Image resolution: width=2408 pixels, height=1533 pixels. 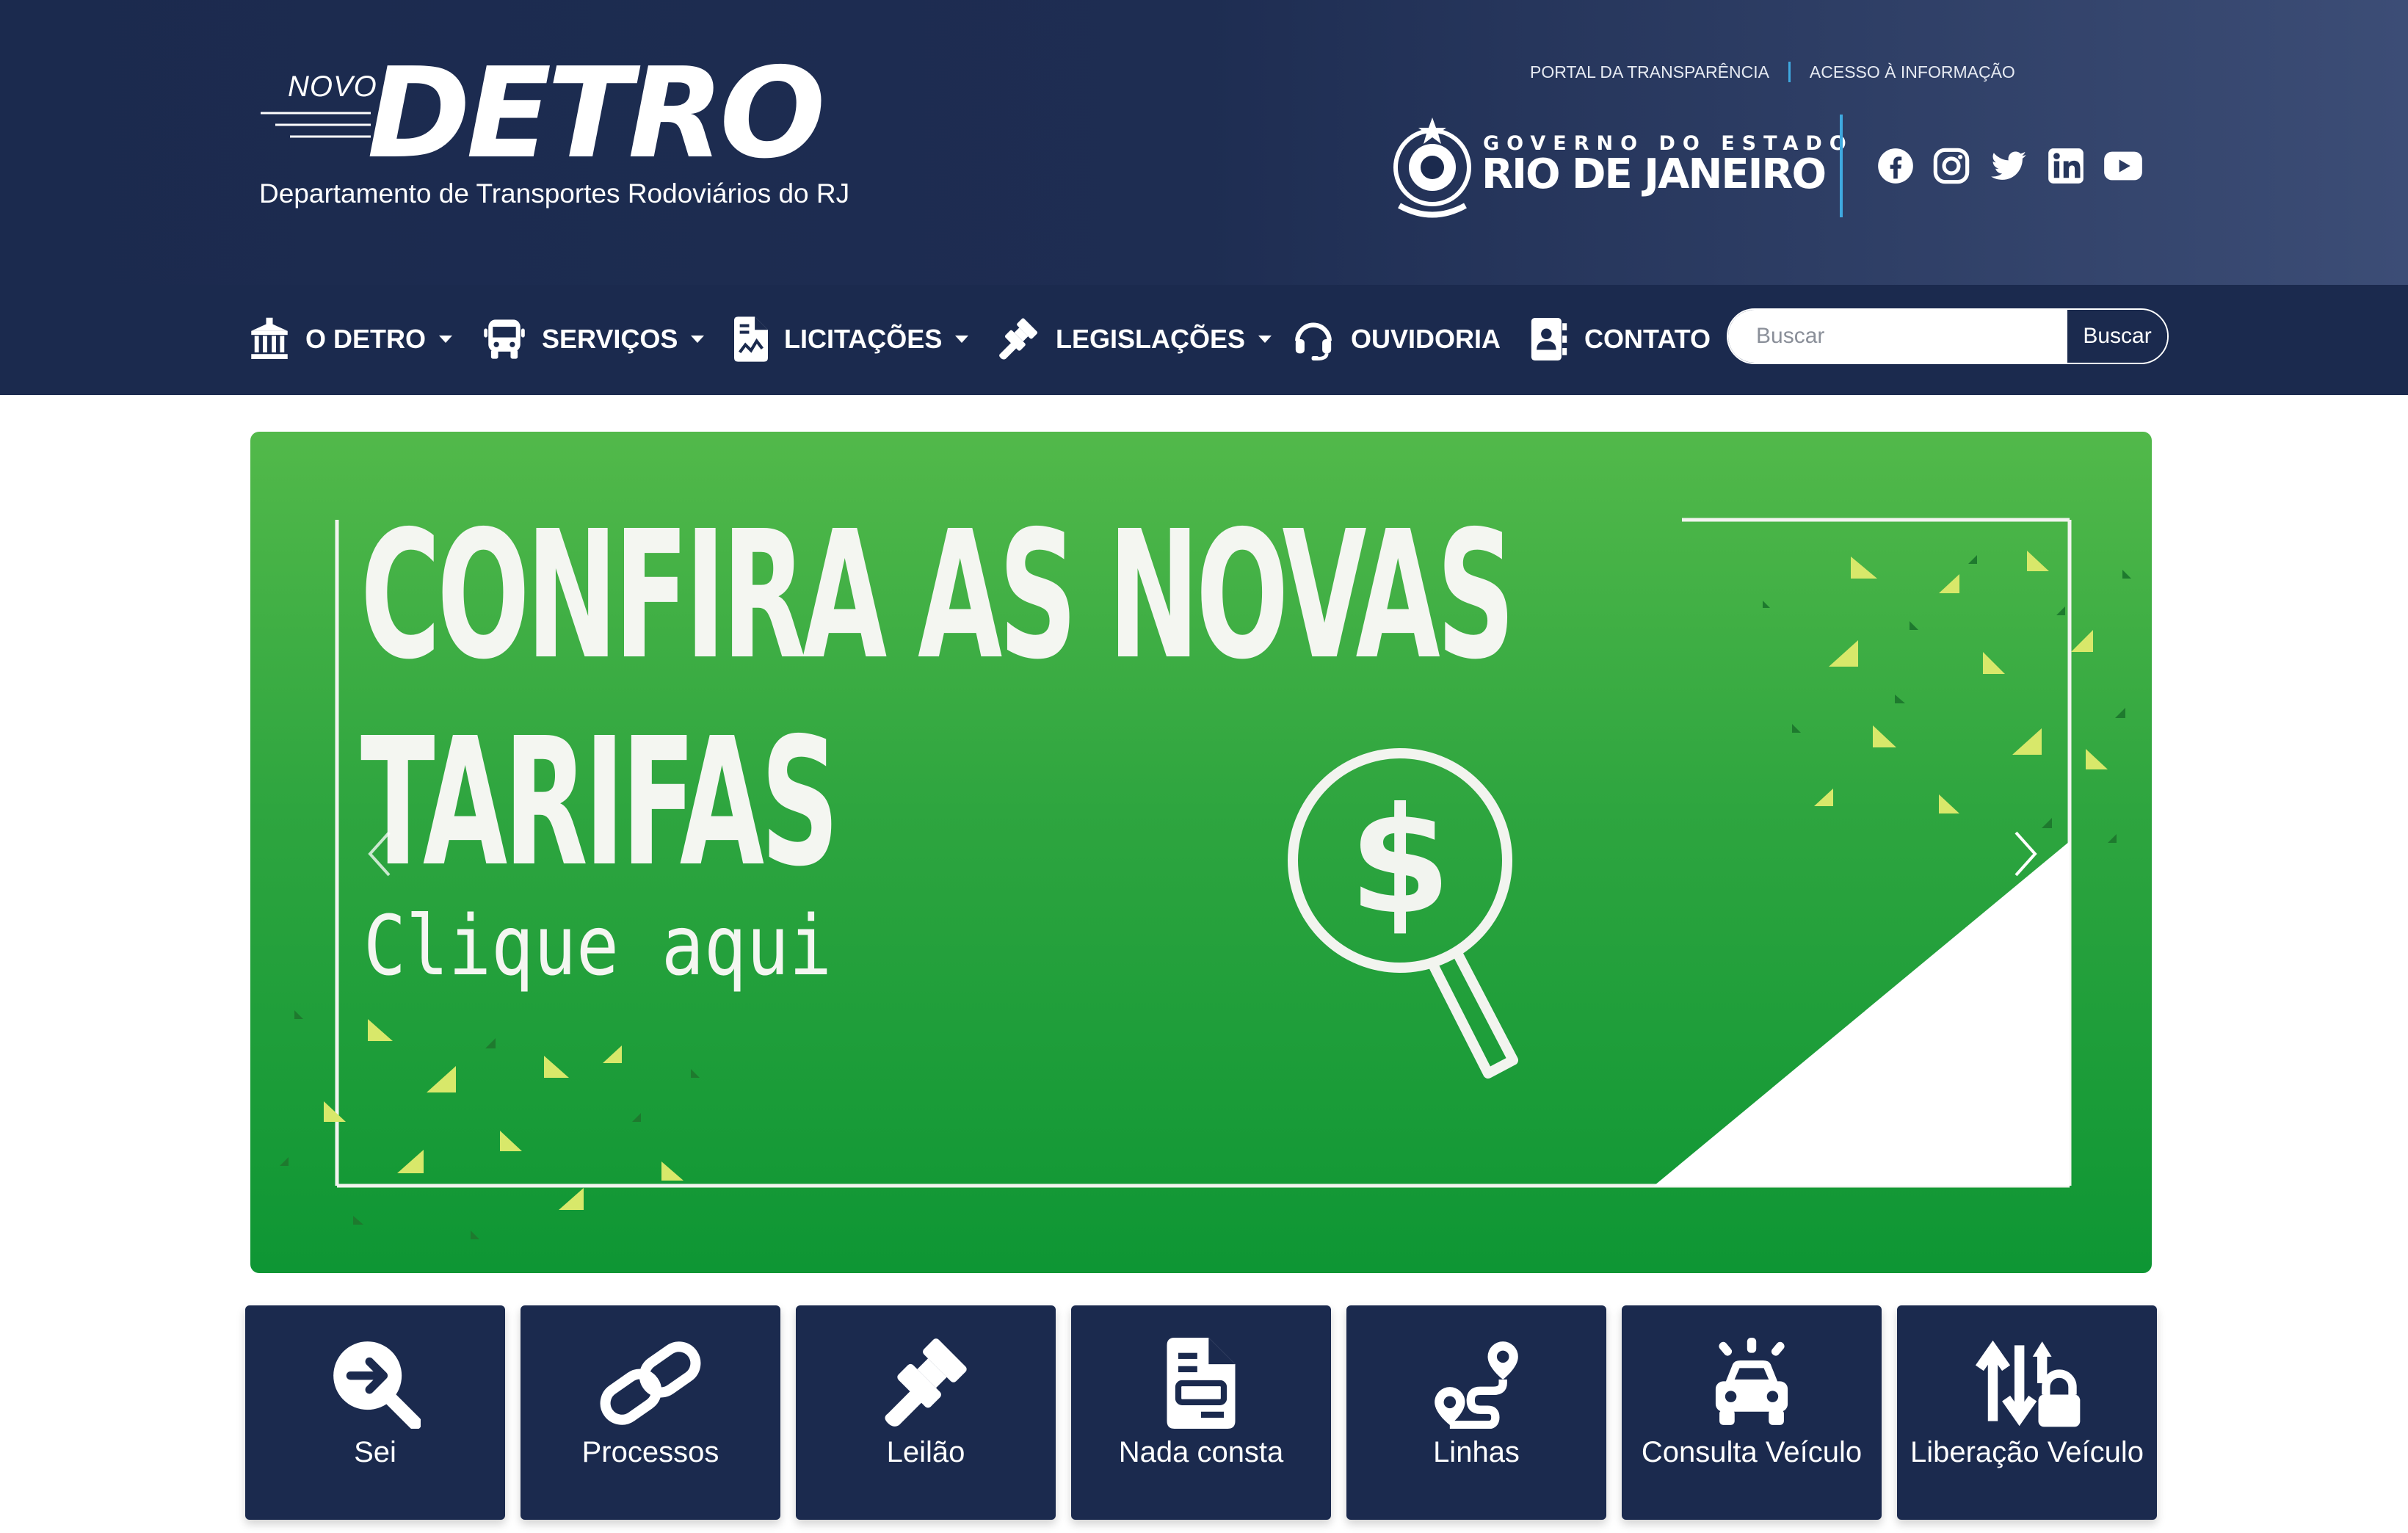 What do you see at coordinates (1649, 72) in the screenshot?
I see `transparency-portal-link: PORTAL DA TRANSPARÊNCIA` at bounding box center [1649, 72].